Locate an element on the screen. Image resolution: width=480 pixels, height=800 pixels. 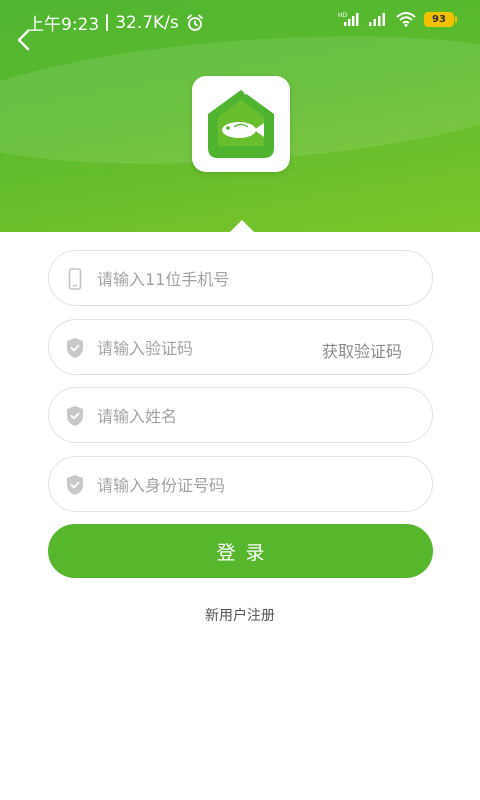
app-logo is located at coordinates (241, 124).